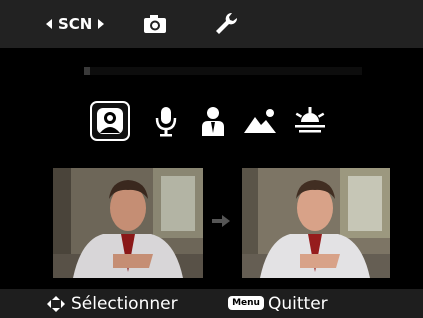 This screenshot has height=318, width=423. What do you see at coordinates (223, 71) in the screenshot?
I see `progress-bar` at bounding box center [223, 71].